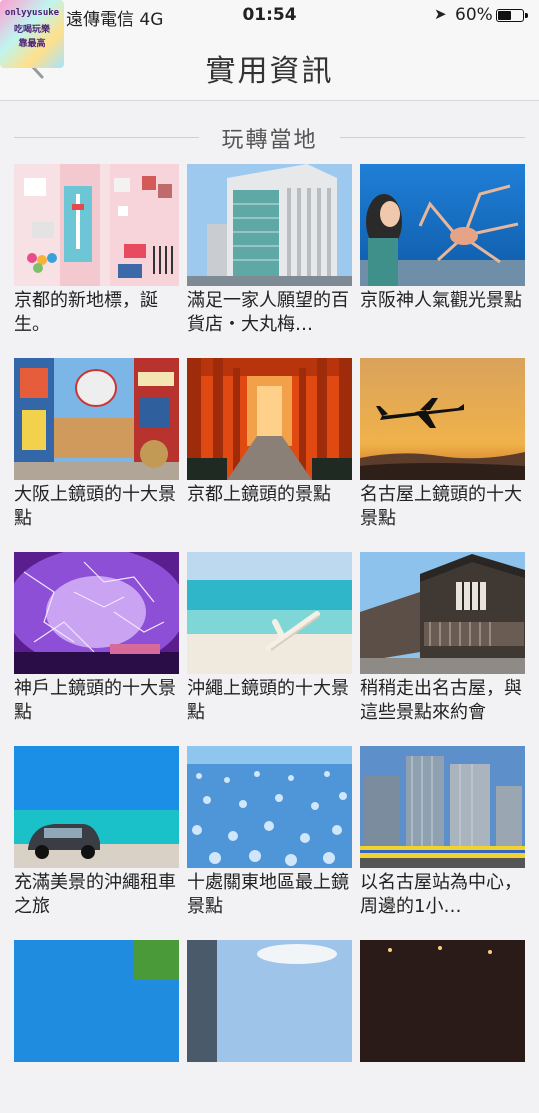 The height and width of the screenshot is (1113, 539). Describe the element at coordinates (442, 225) in the screenshot. I see `thumbnail-aquarium-spider-crab` at that location.